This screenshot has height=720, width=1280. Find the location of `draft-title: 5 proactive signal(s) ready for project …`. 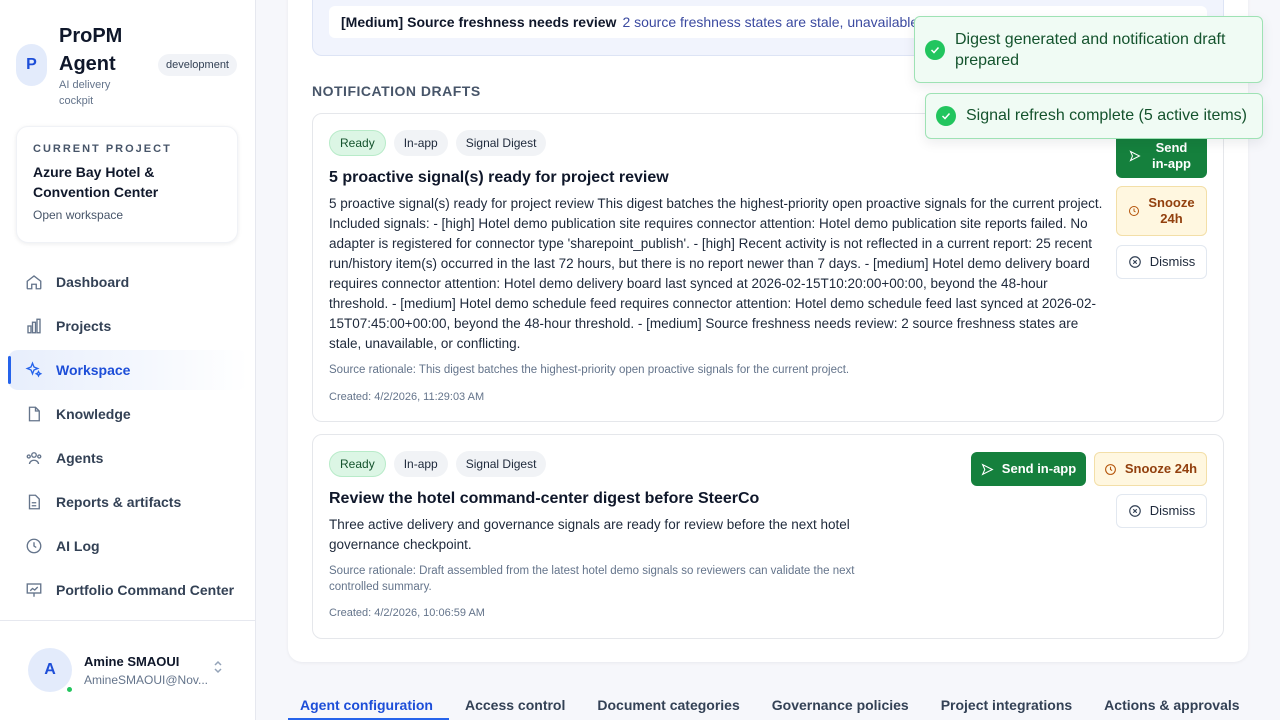

draft-title: 5 proactive signal(s) ready for project … is located at coordinates (499, 177).